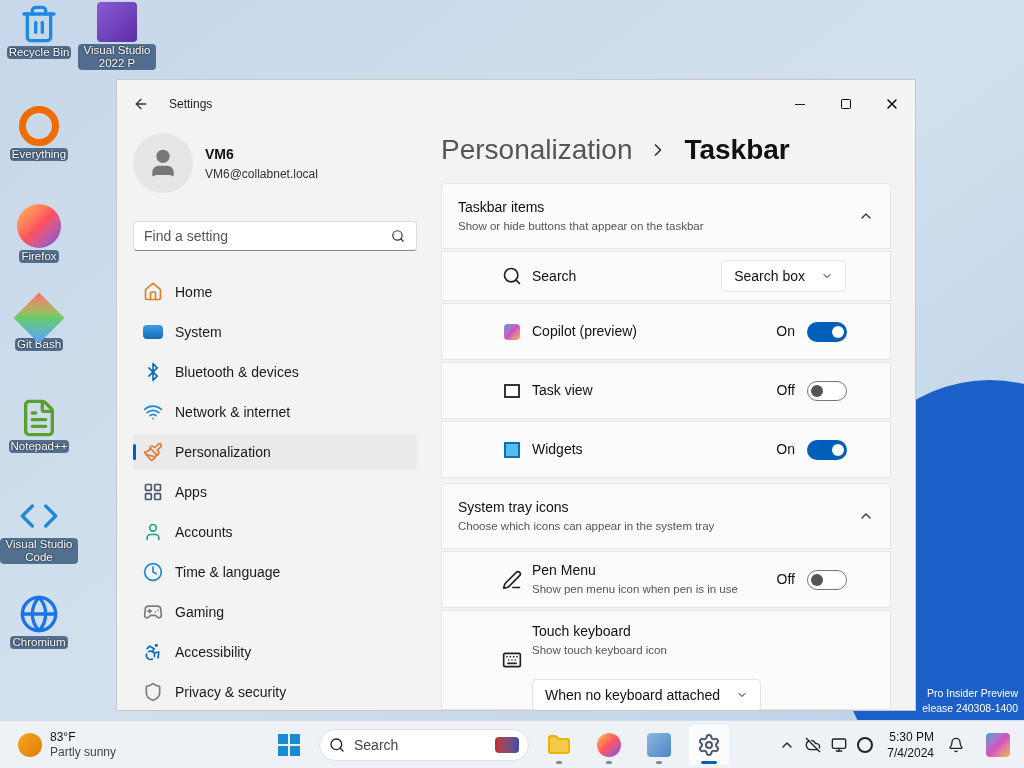 This screenshot has width=1024, height=768. Describe the element at coordinates (635, 590) in the screenshot. I see `setting-description: Show pen menu icon when pen is in use` at that location.